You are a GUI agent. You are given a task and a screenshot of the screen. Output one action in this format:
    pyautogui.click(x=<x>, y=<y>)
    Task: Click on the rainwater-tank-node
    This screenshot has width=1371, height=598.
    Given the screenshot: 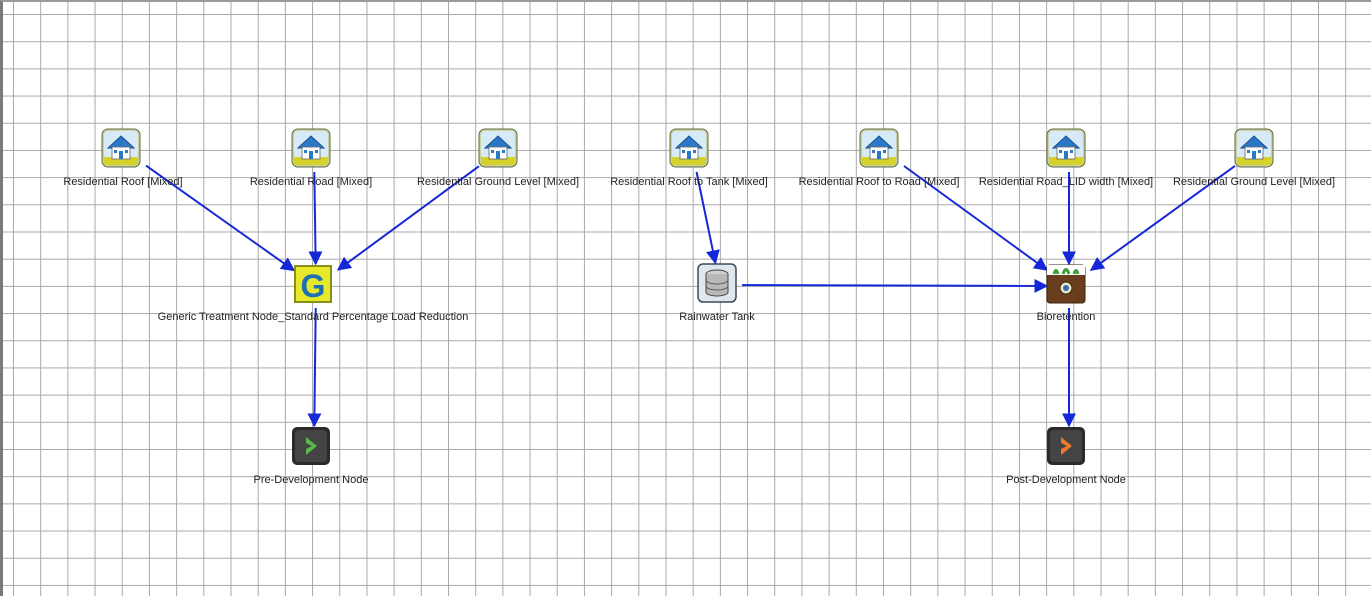 What is the action you would take?
    pyautogui.click(x=717, y=283)
    